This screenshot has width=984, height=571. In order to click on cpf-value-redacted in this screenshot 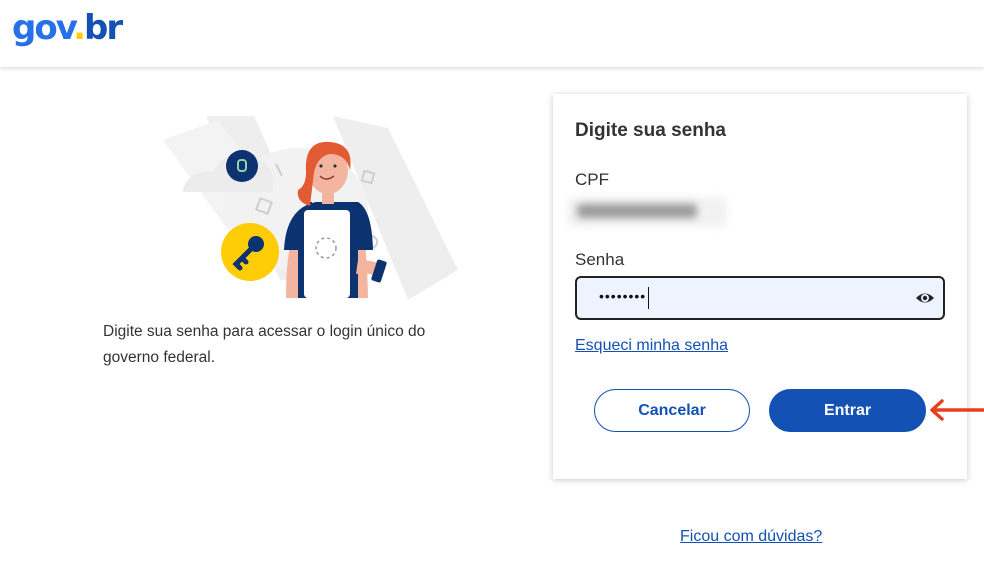, I will do `click(647, 212)`.